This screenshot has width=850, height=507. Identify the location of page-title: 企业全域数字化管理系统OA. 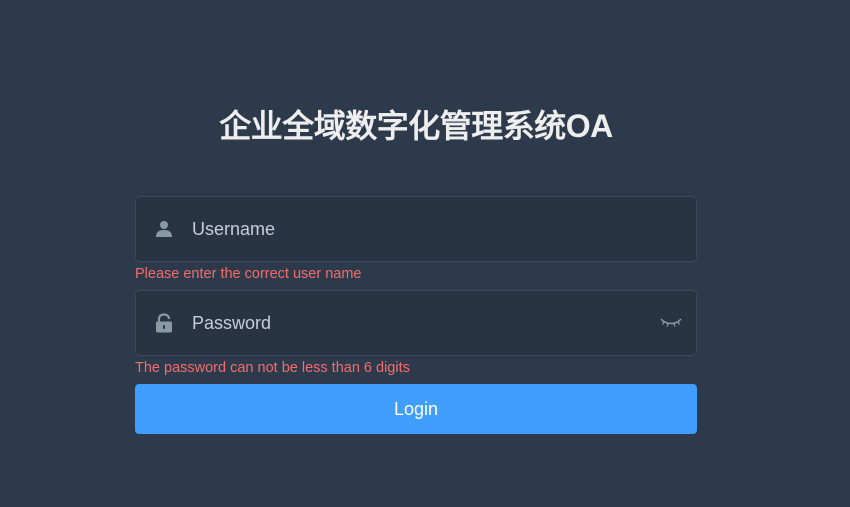
(416, 126).